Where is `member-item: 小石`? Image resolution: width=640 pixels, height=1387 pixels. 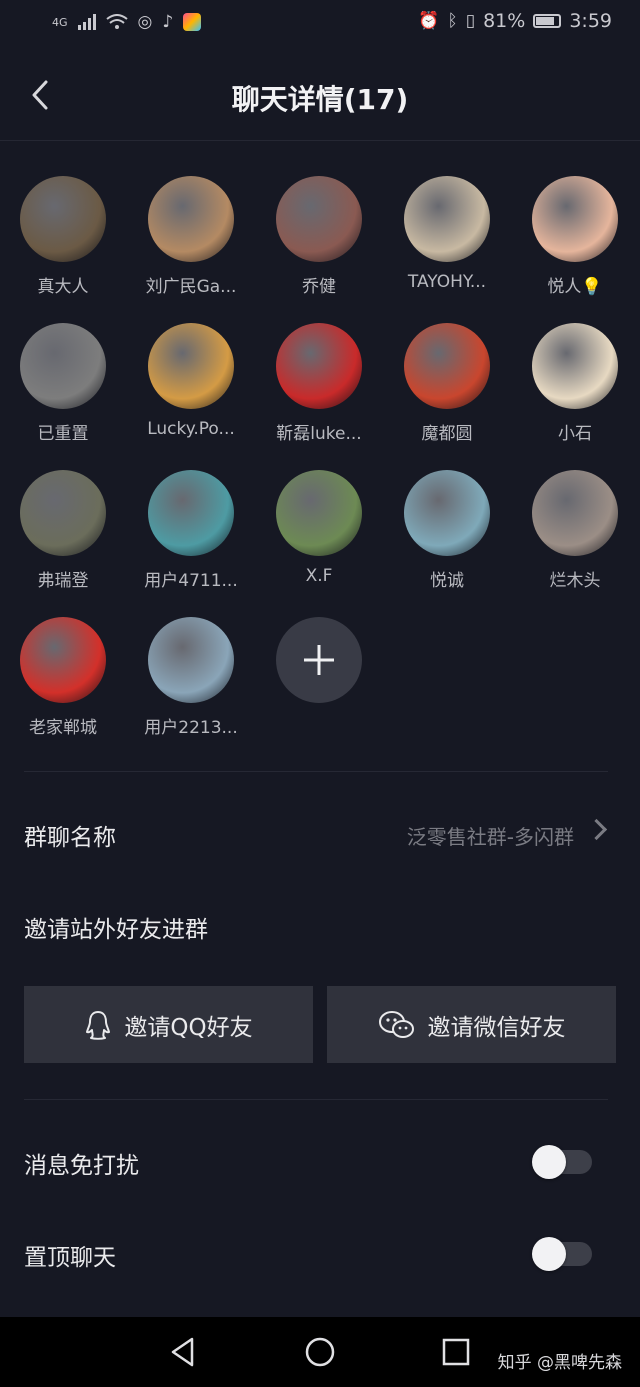
member-item: 小石 is located at coordinates (575, 388).